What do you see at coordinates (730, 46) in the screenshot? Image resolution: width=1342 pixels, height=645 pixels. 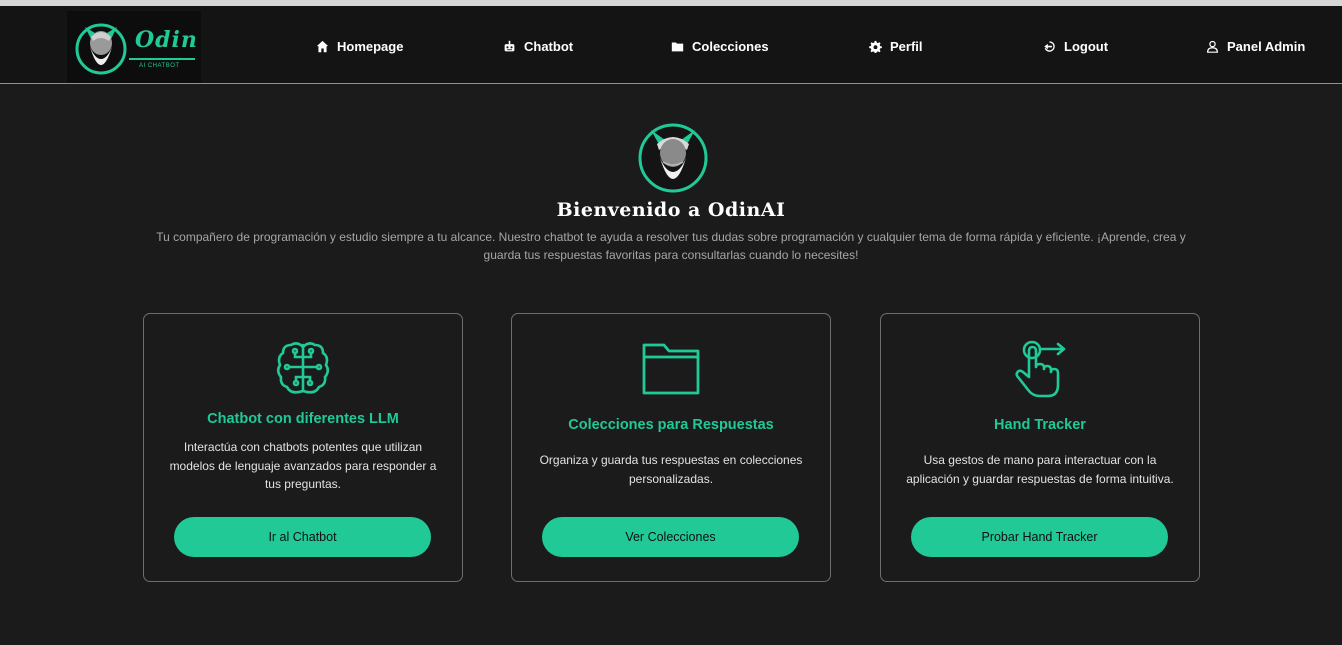 I see `nav-colecciones-label: Colecciones` at bounding box center [730, 46].